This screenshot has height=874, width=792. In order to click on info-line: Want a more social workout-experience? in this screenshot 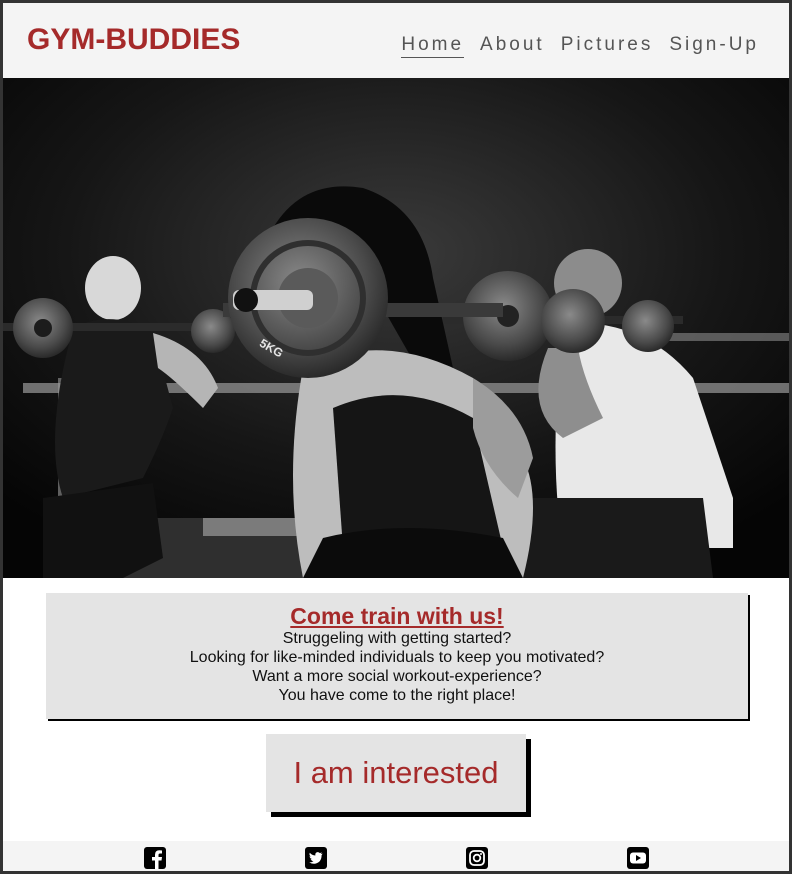, I will do `click(397, 676)`.